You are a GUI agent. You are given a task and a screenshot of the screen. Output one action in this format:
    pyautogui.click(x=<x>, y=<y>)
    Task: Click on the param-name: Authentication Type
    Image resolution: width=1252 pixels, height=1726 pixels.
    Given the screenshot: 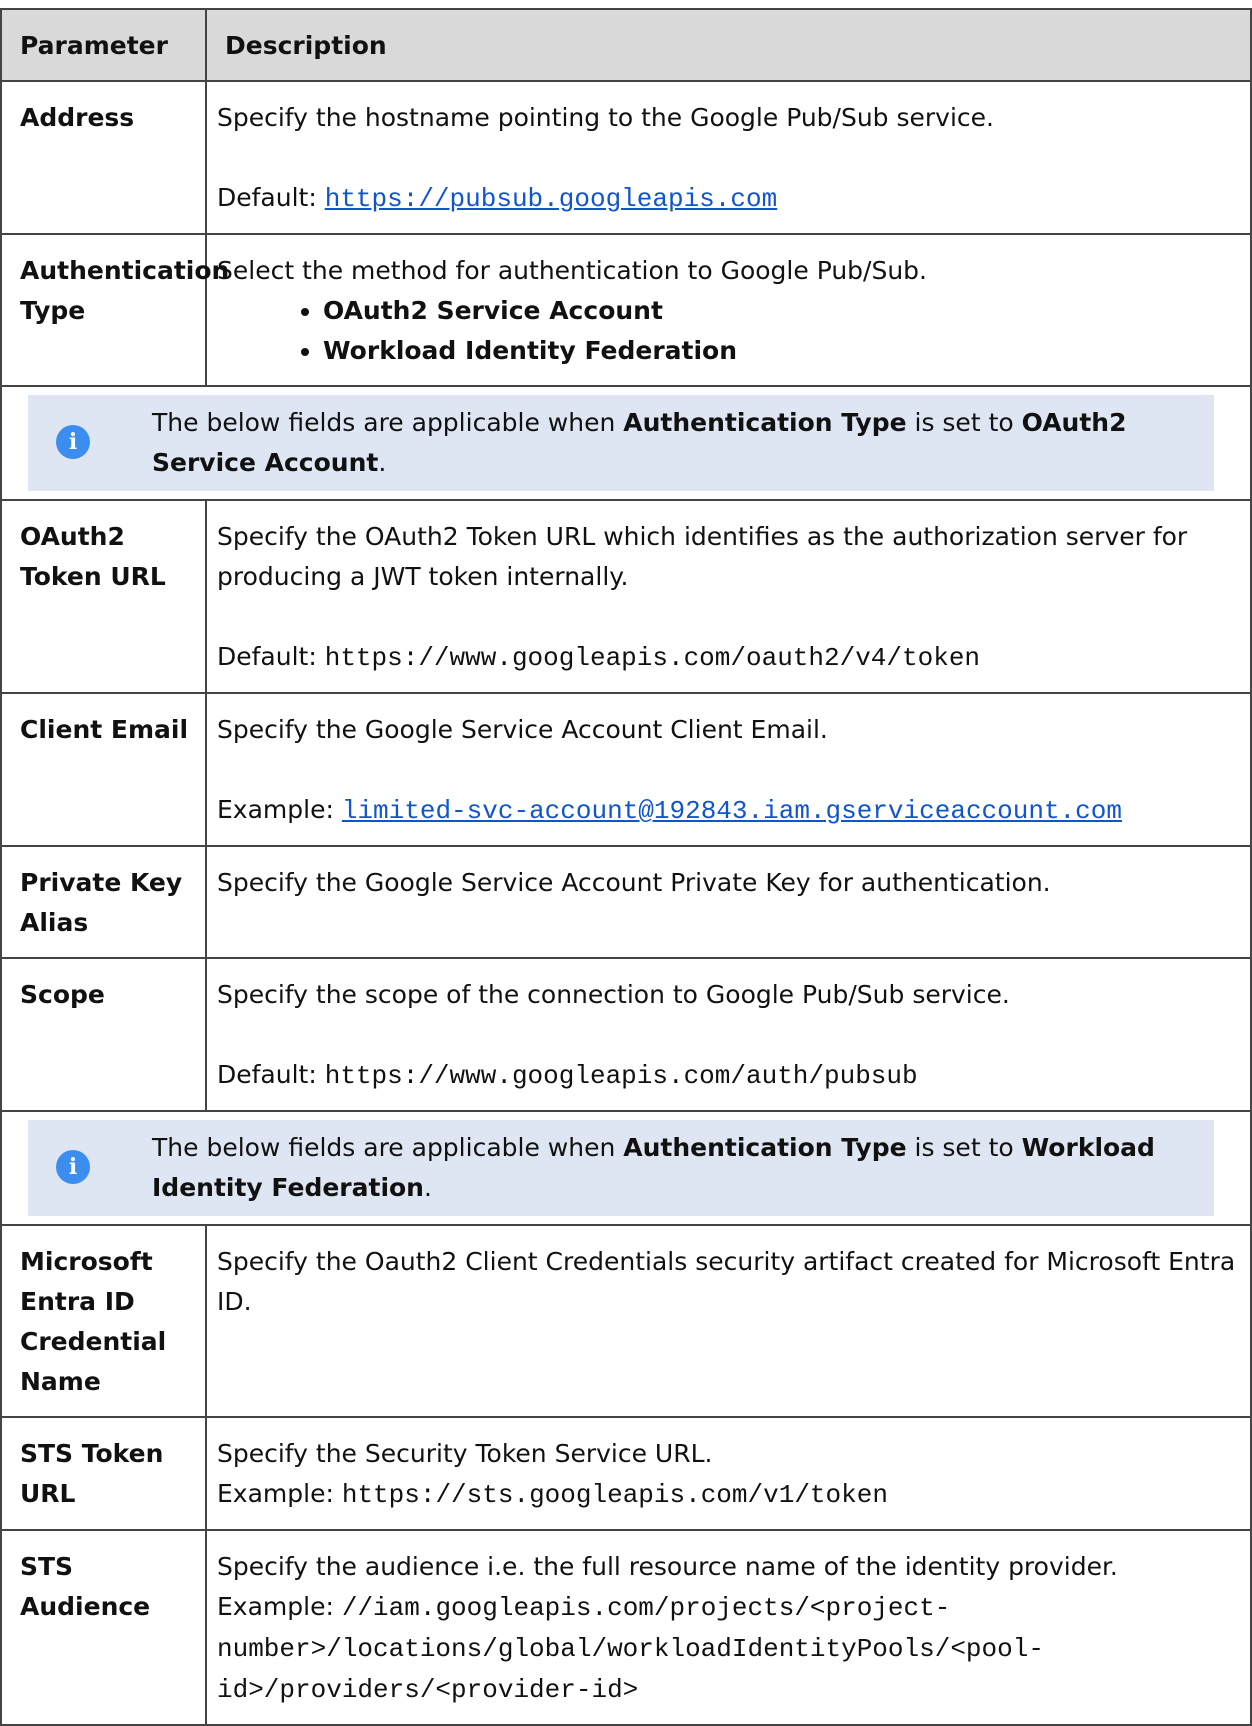 What is the action you would take?
    pyautogui.click(x=114, y=310)
    